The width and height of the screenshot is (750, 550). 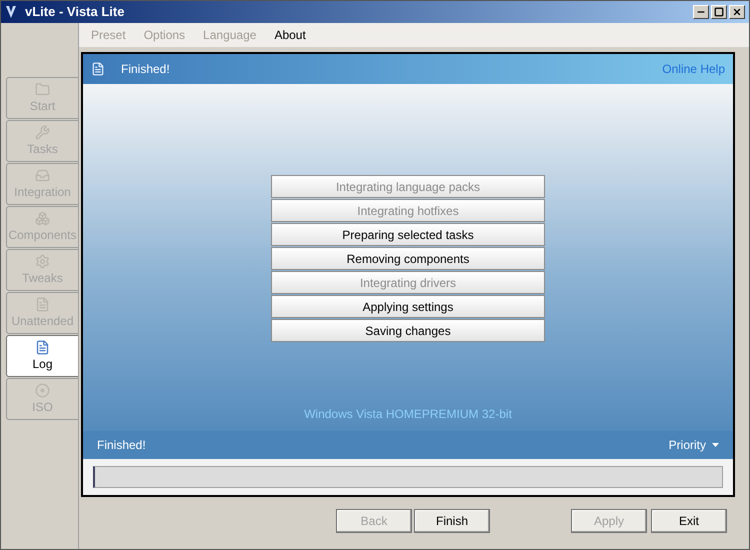 I want to click on maximize-icon, so click(x=719, y=12).